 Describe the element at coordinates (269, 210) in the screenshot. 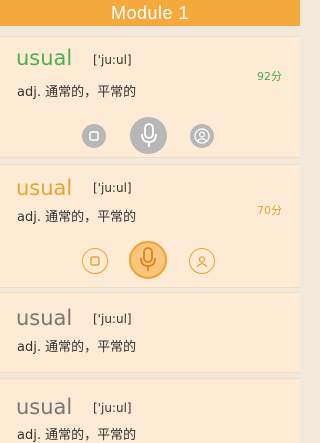

I see `score-text: 70分` at that location.